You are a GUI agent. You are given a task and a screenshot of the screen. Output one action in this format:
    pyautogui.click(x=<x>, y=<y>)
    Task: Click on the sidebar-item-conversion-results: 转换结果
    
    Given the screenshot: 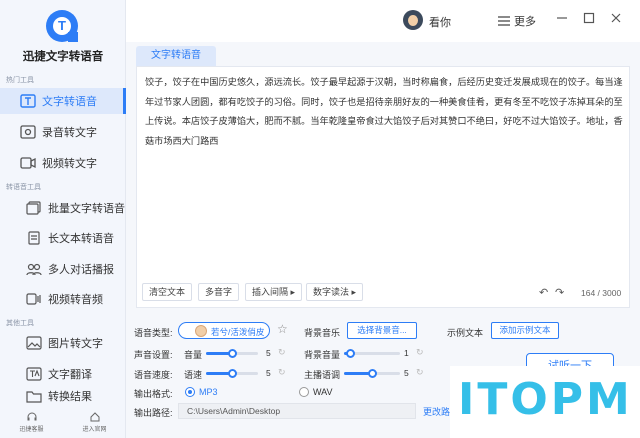 What is the action you would take?
    pyautogui.click(x=63, y=396)
    